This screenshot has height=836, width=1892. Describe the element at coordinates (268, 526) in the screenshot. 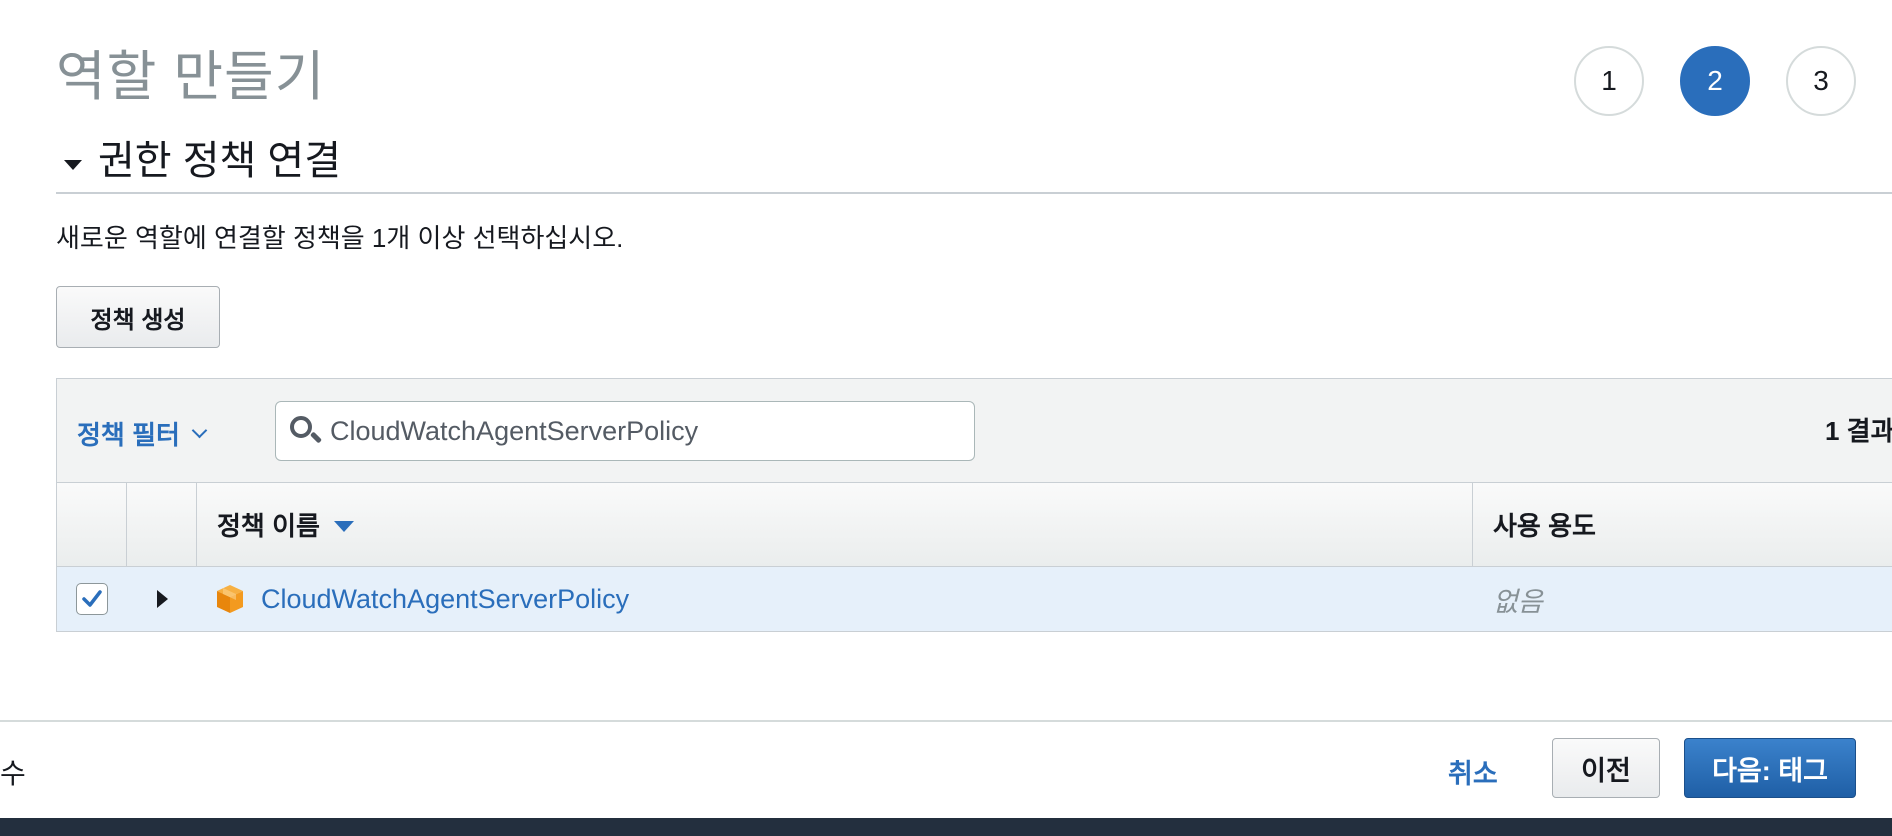

I see `policy-name-header-label: 정책 이름` at that location.